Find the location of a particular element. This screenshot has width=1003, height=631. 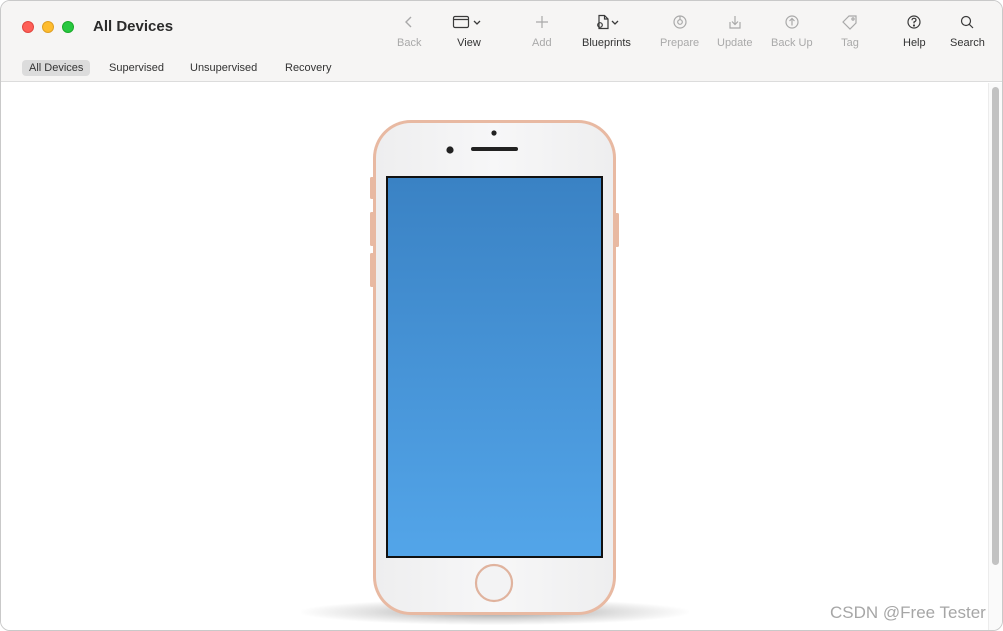

add-label: Add is located at coordinates (542, 43).